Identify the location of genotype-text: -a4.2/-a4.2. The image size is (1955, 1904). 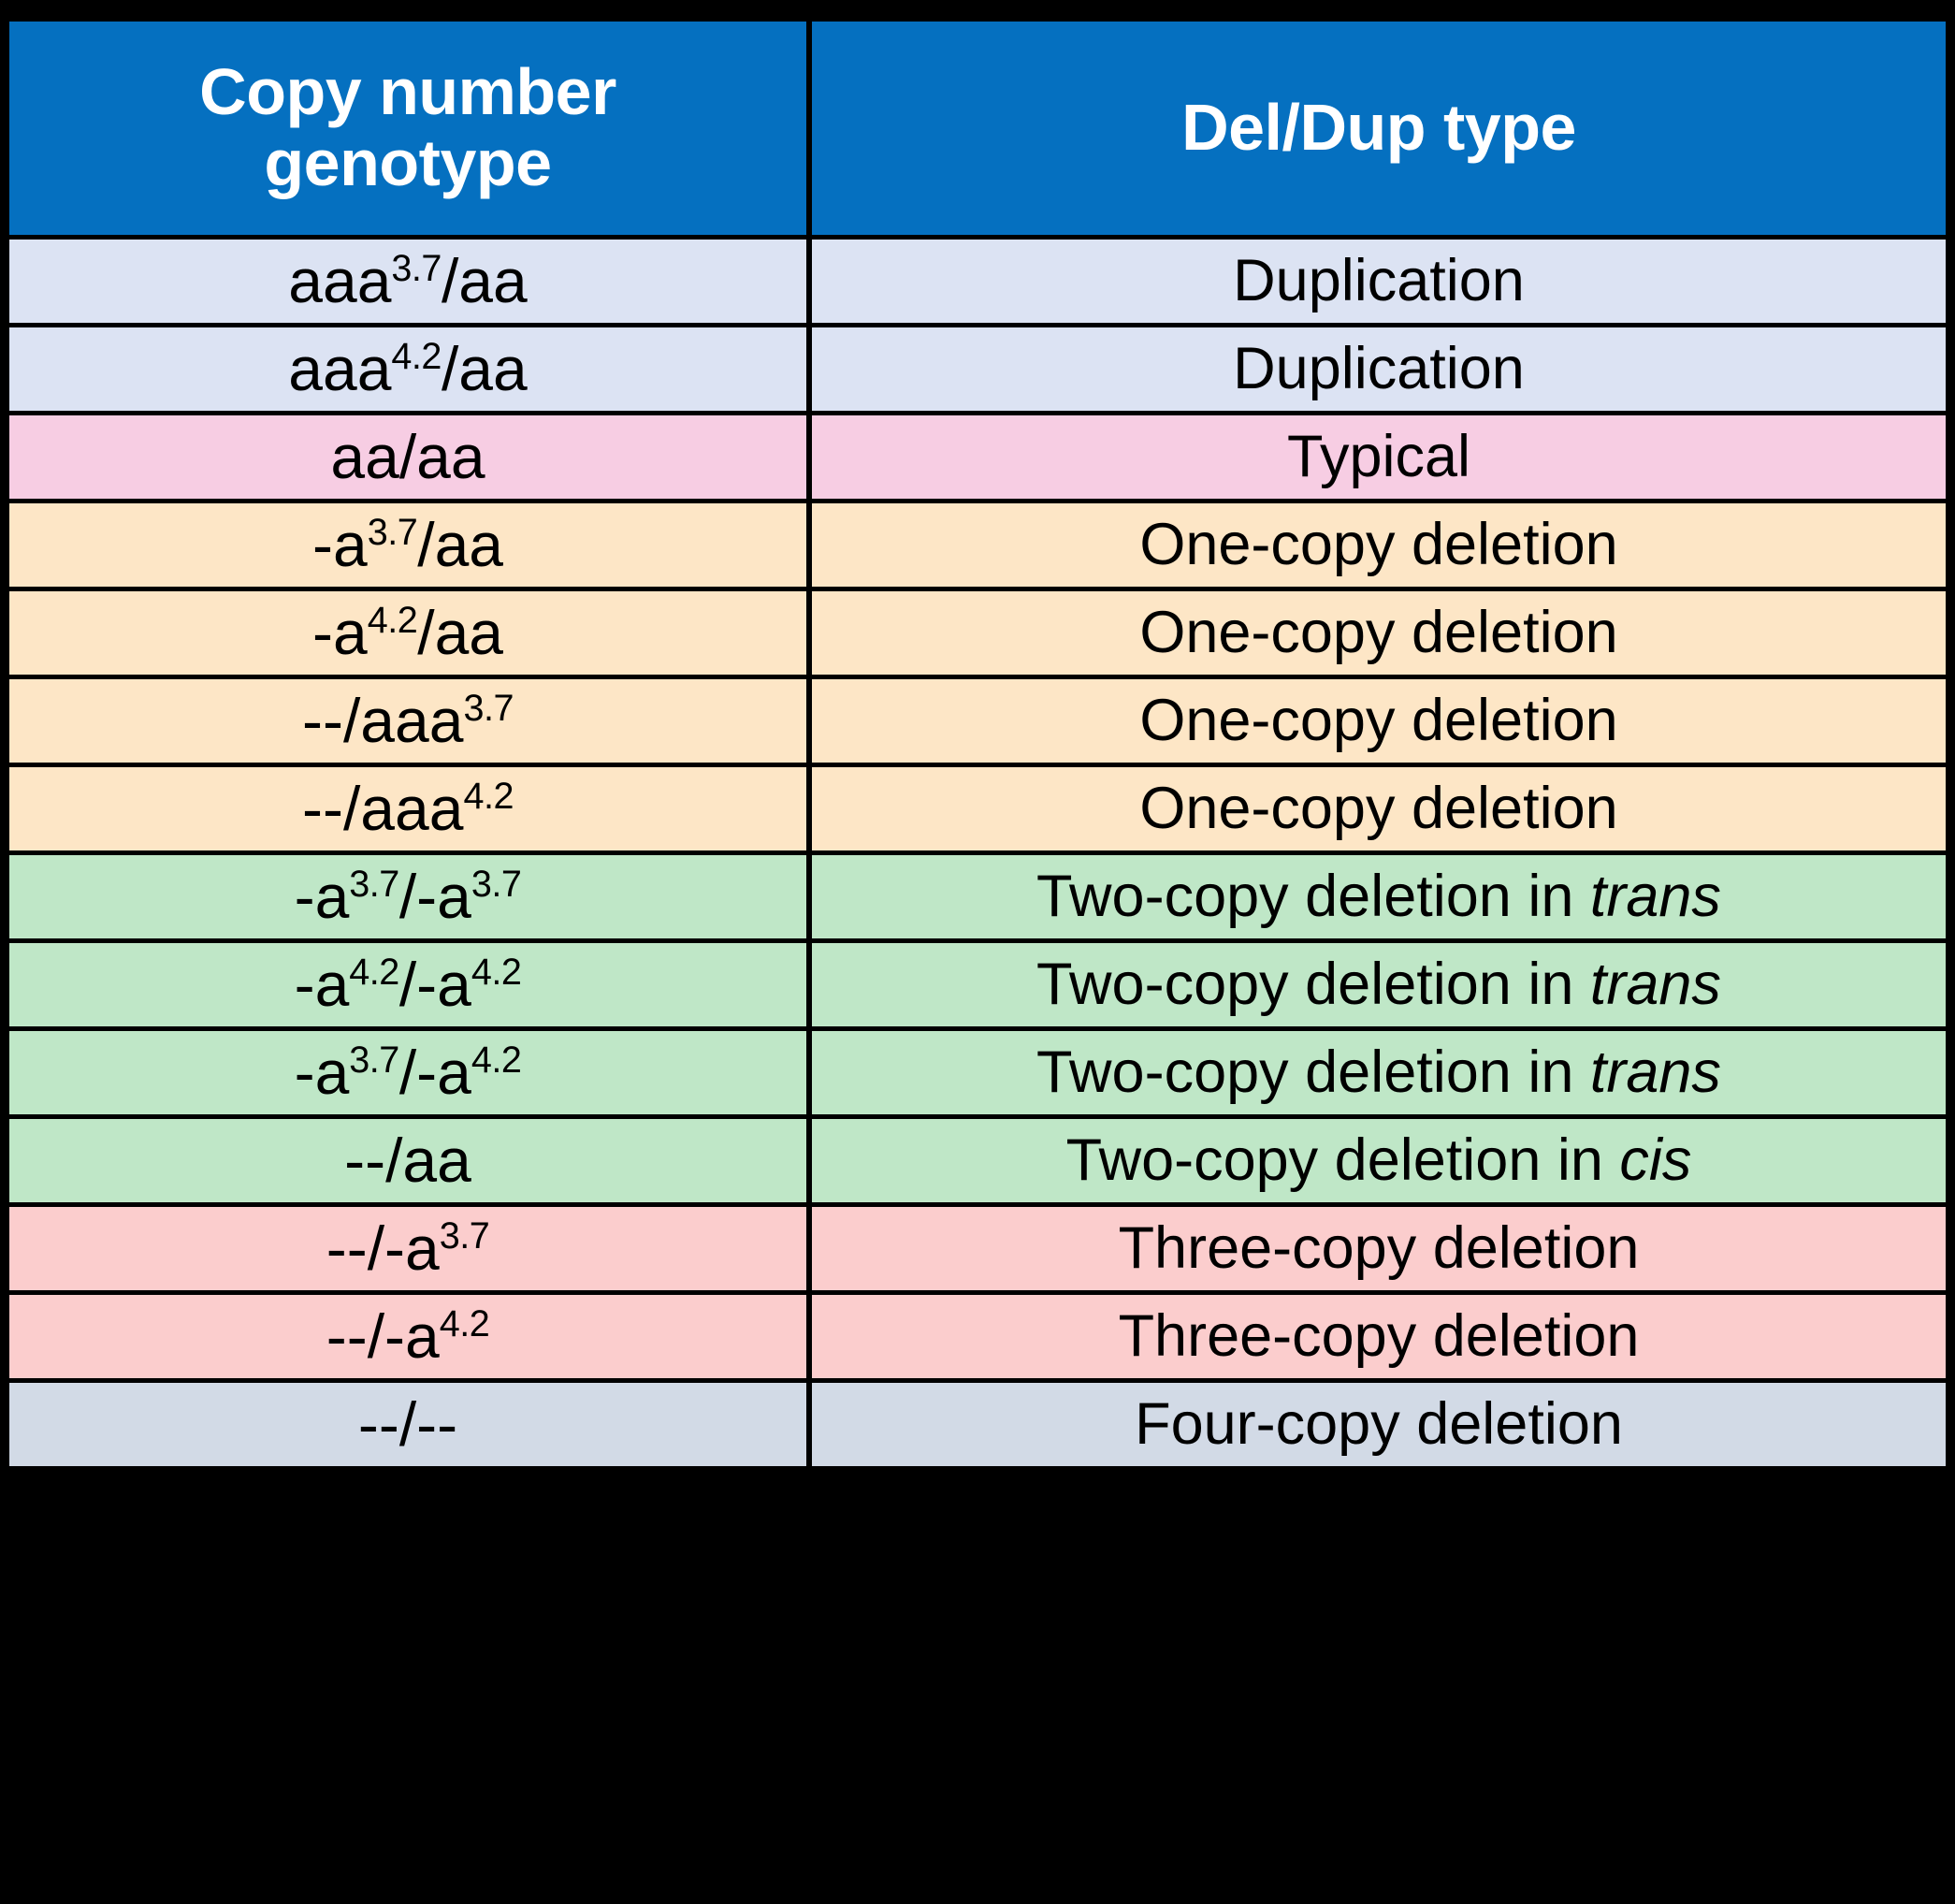
(408, 984).